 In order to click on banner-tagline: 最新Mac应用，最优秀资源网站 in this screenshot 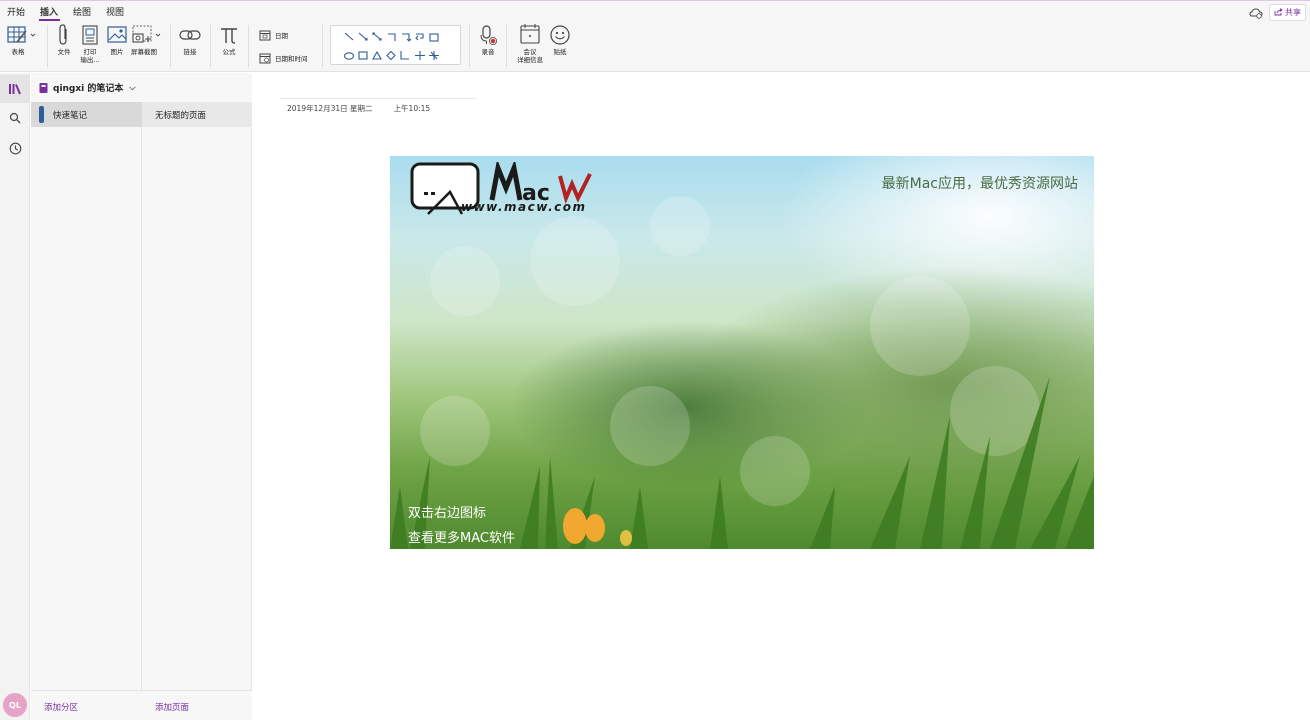, I will do `click(979, 184)`.